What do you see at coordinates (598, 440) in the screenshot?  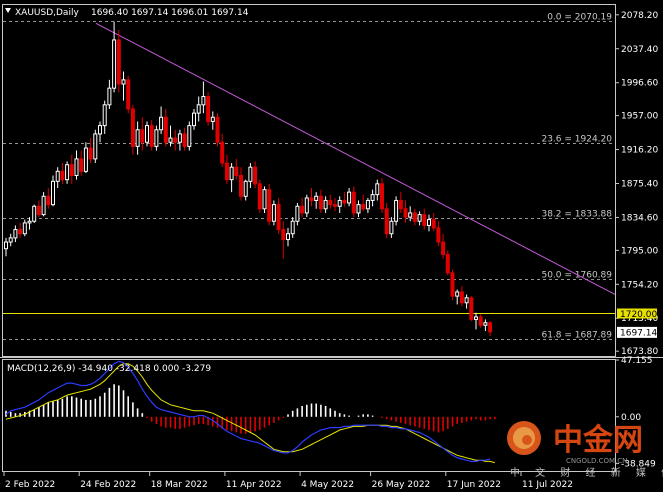 I see `watermark-brand: 中金网` at bounding box center [598, 440].